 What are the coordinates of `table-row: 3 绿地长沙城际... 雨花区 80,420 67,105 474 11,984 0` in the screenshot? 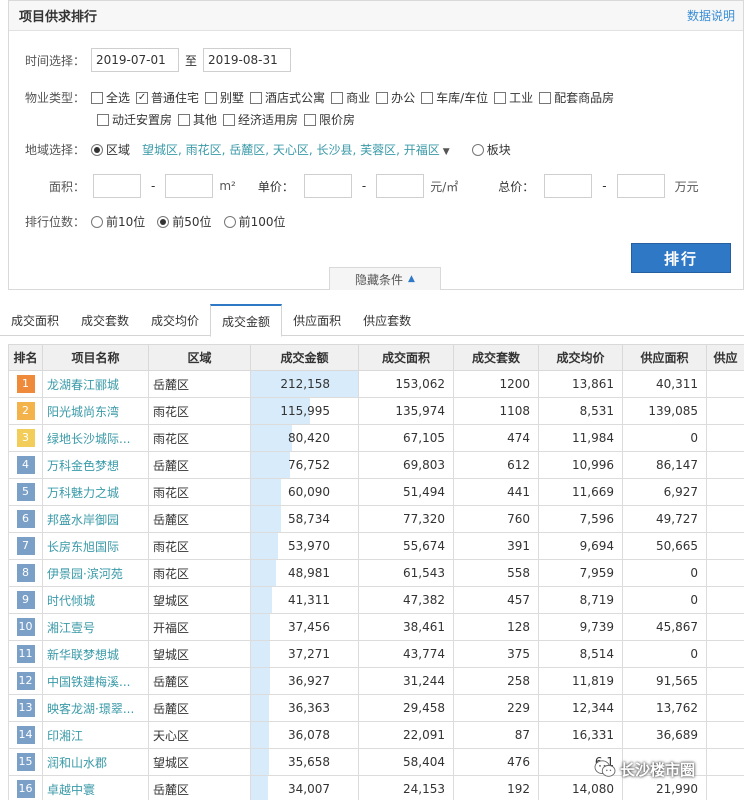 It's located at (376, 438).